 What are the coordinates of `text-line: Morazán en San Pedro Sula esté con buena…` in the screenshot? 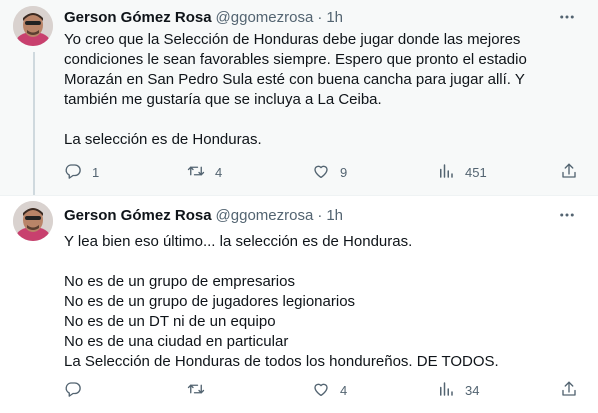 It's located at (294, 79).